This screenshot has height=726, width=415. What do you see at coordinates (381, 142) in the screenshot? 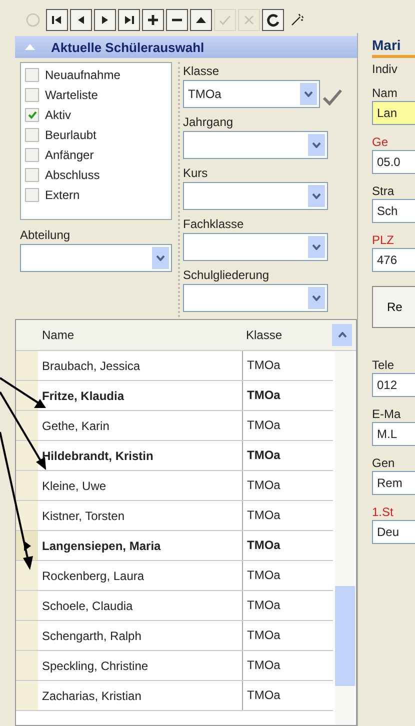
I see `field-label: Ge` at bounding box center [381, 142].